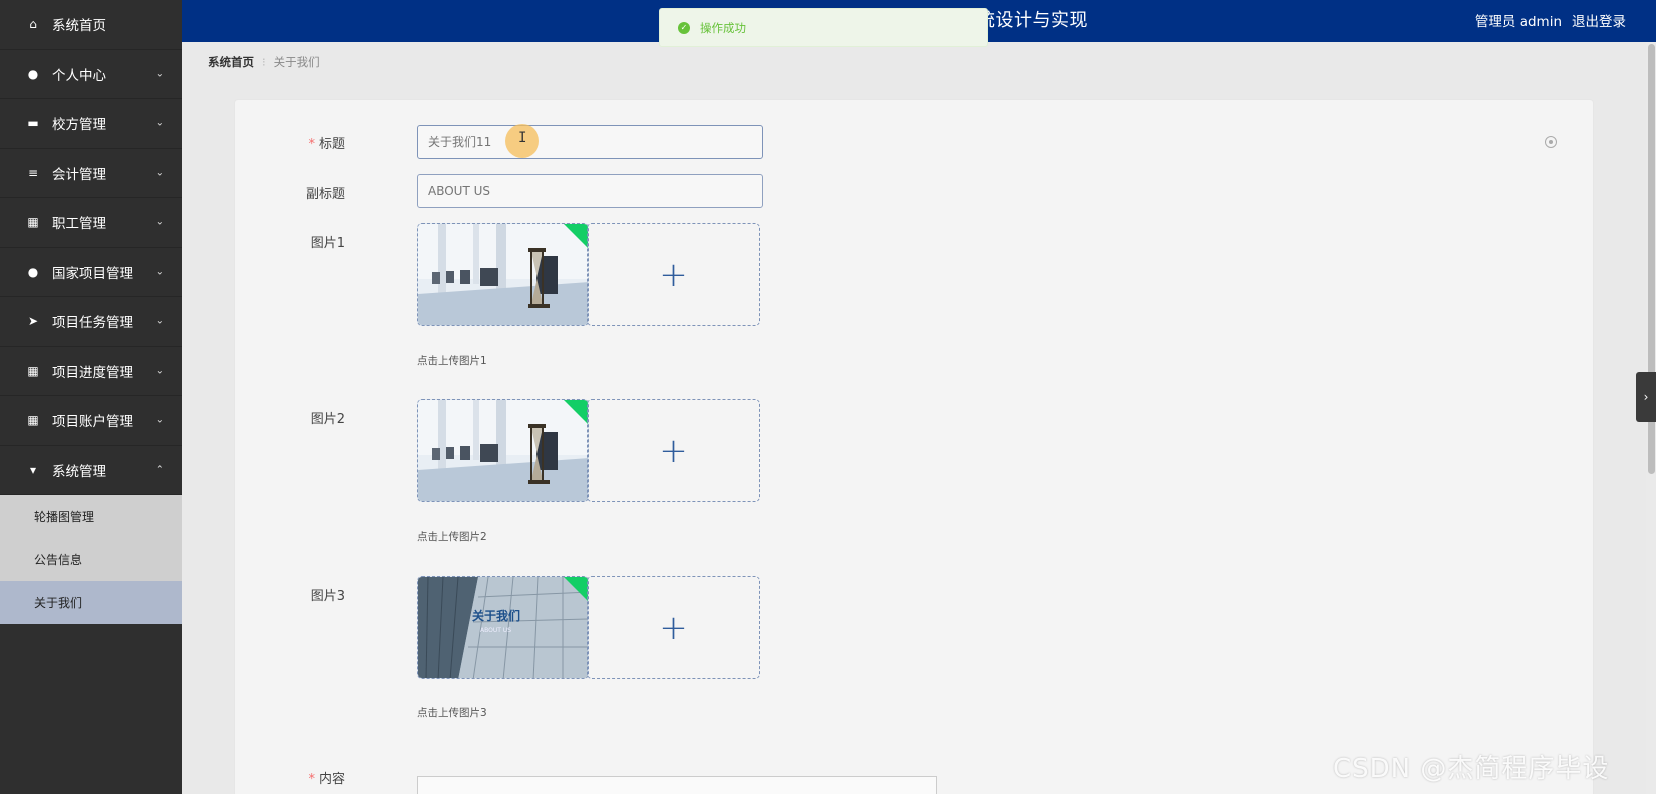 The width and height of the screenshot is (1656, 794). I want to click on app-title: 统设计与实现, so click(1032, 20).